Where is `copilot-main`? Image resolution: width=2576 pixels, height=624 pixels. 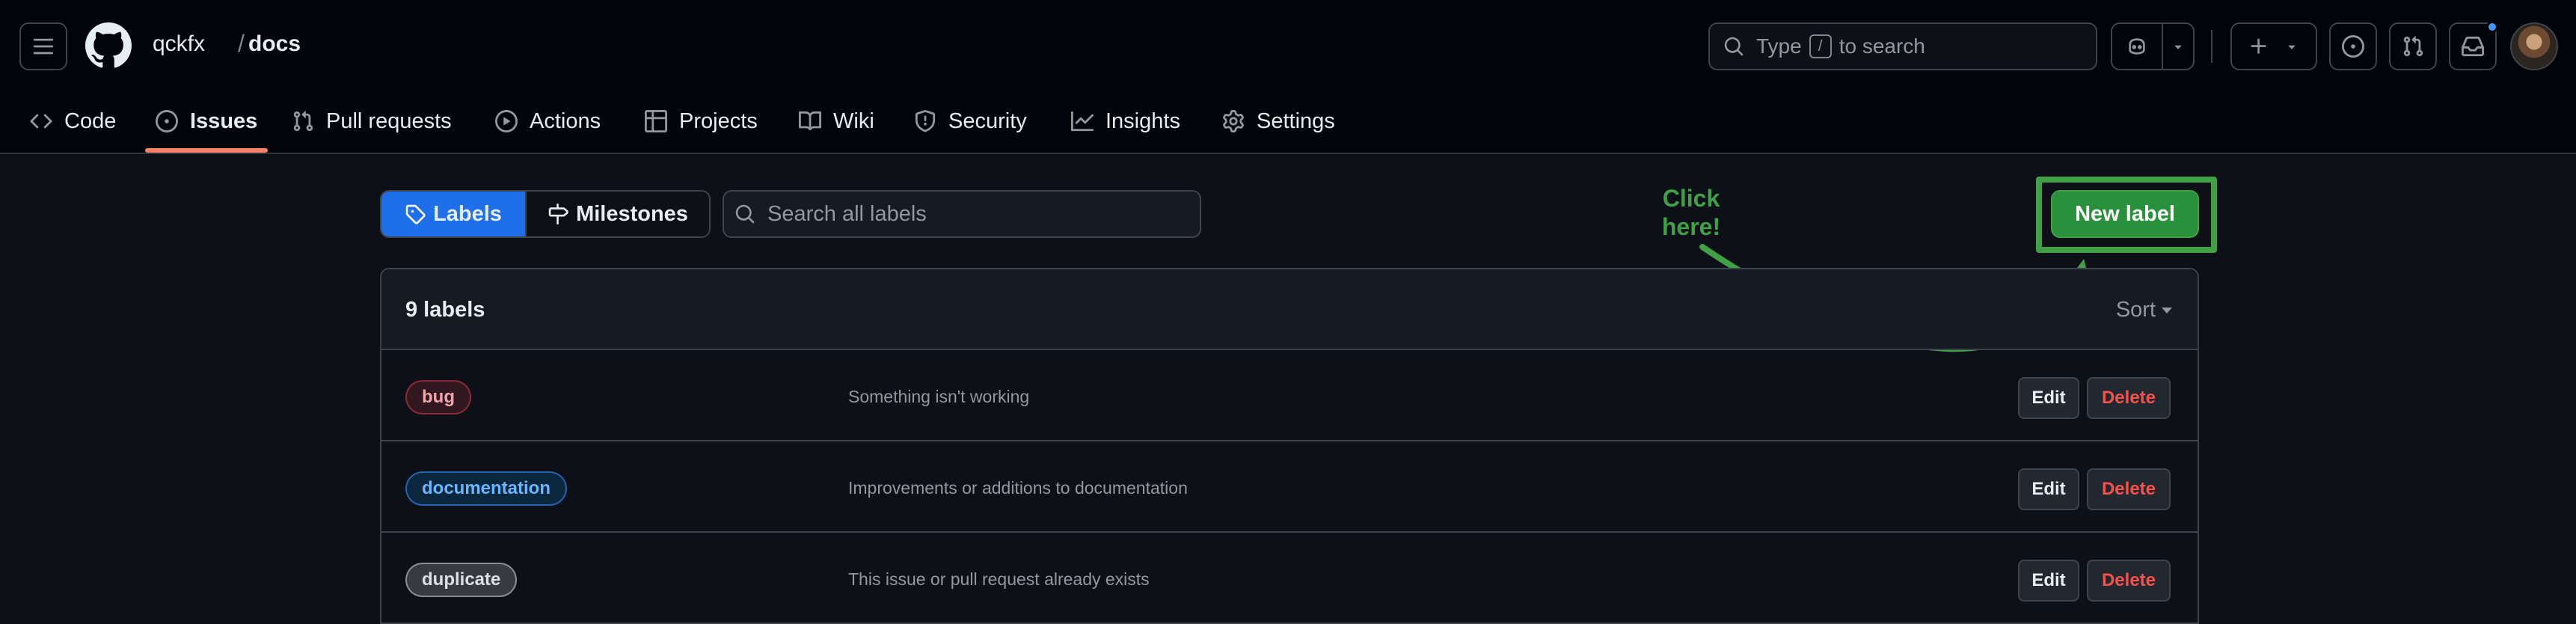 copilot-main is located at coordinates (2137, 46).